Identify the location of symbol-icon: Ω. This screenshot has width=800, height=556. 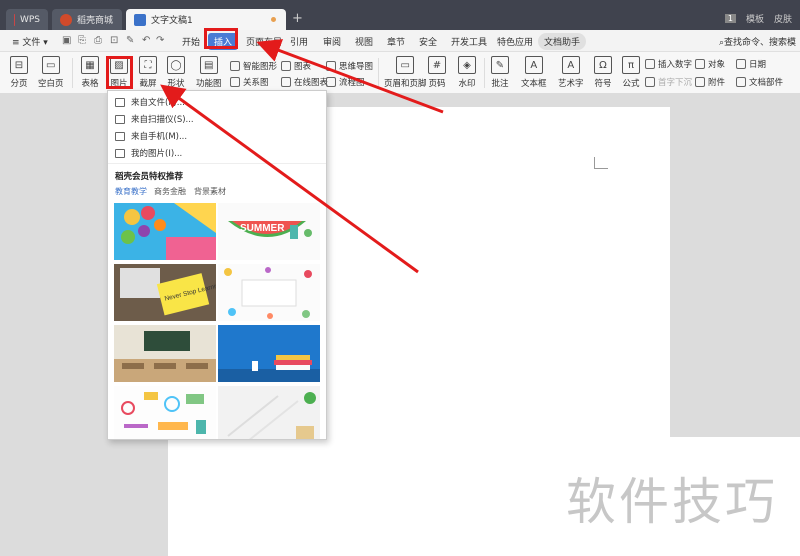
(603, 65).